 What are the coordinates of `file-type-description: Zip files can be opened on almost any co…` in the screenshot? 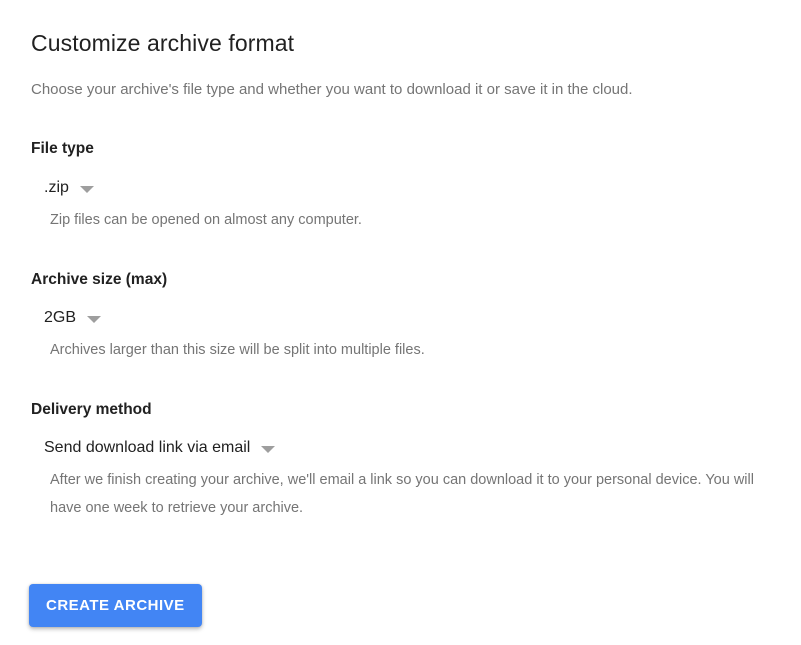 It's located at (206, 220).